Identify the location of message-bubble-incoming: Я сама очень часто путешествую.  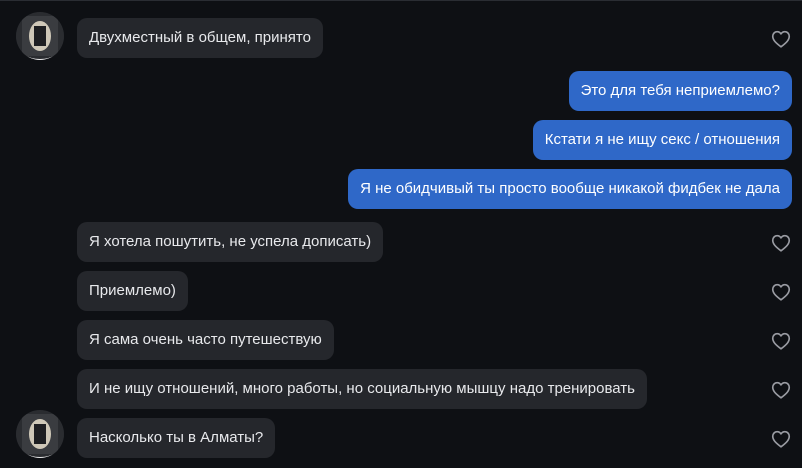
(205, 340).